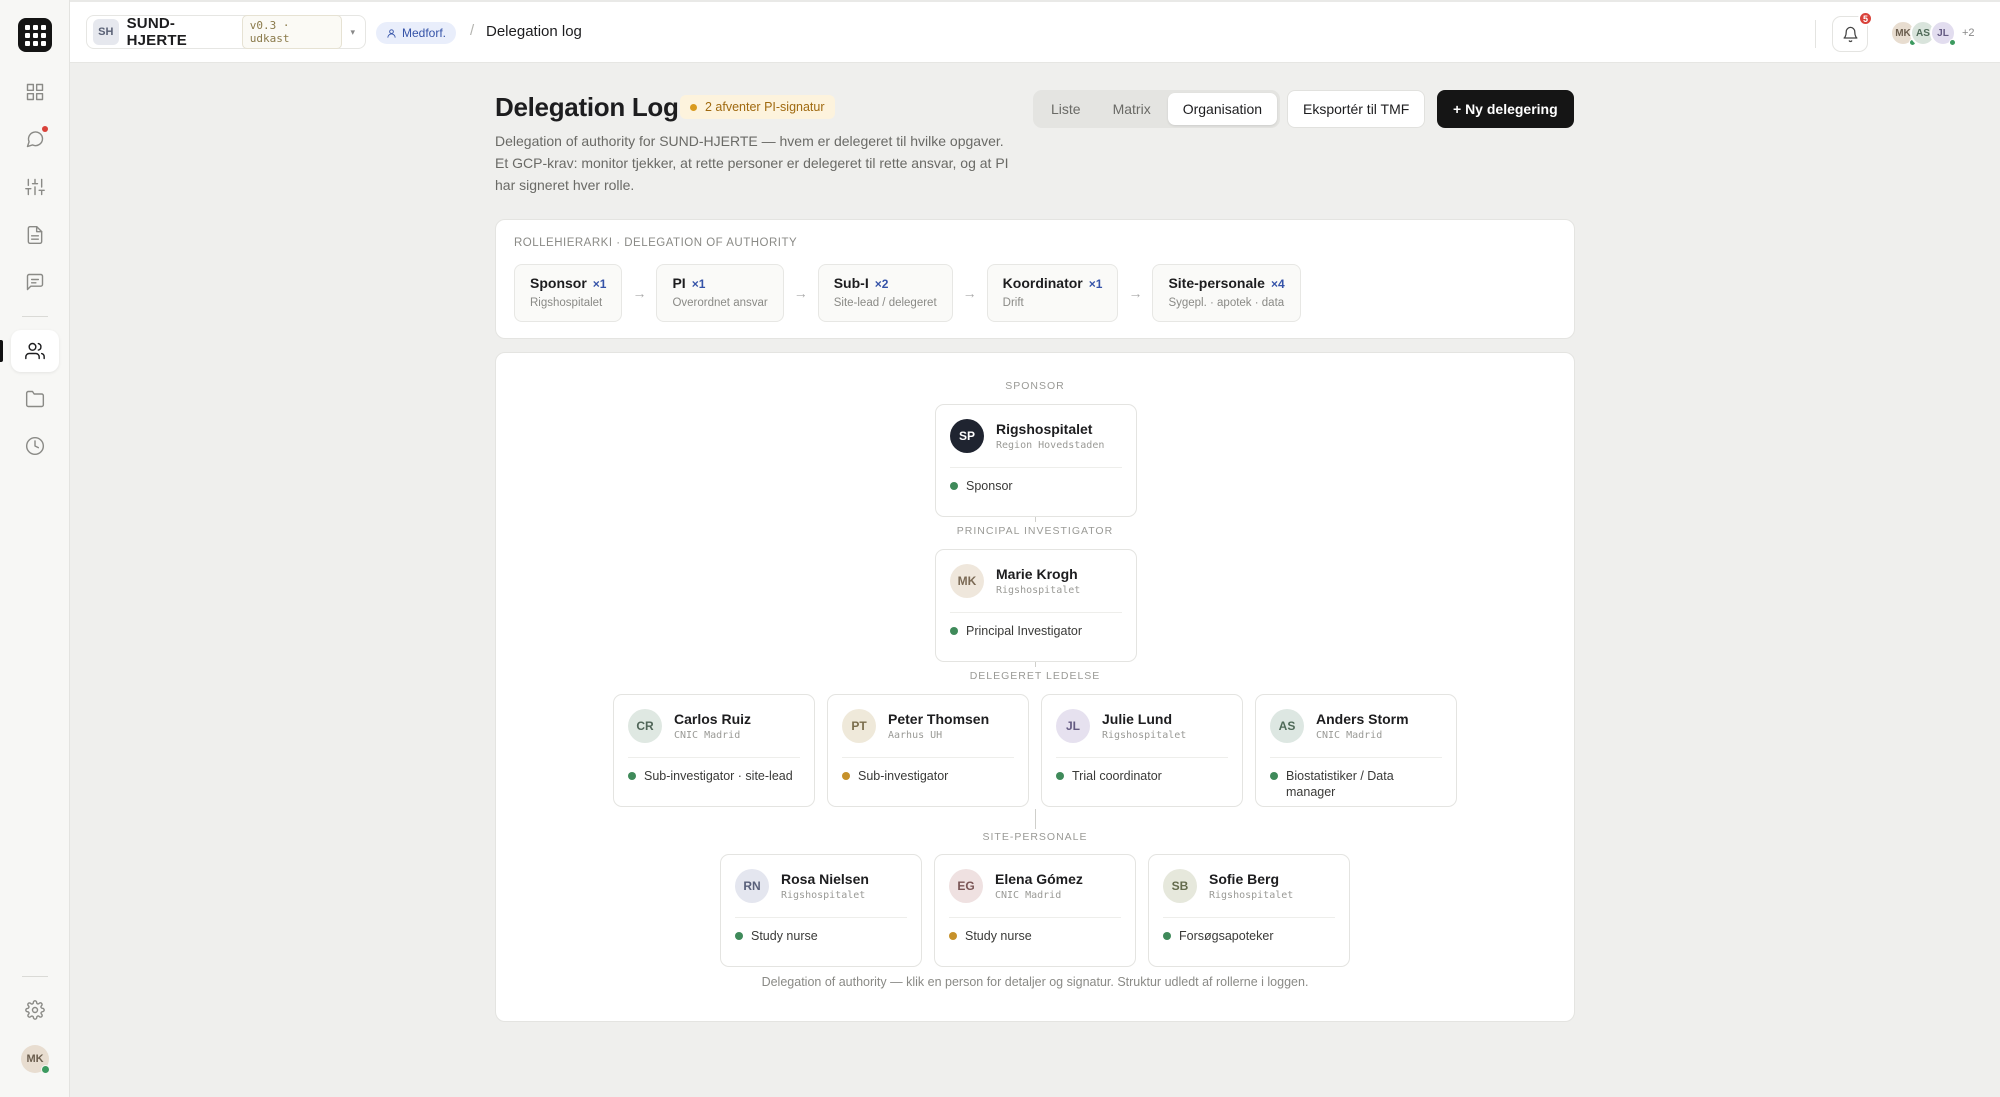 The height and width of the screenshot is (1097, 2000). I want to click on person-avatar: EG, so click(966, 886).